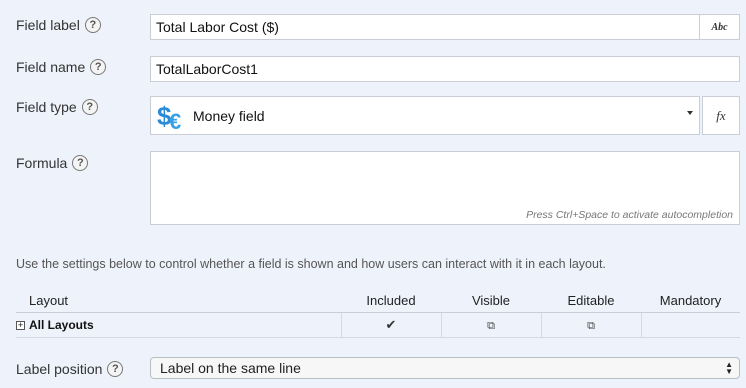 Image resolution: width=746 pixels, height=388 pixels. Describe the element at coordinates (690, 325) in the screenshot. I see `mandatory-cell` at that location.